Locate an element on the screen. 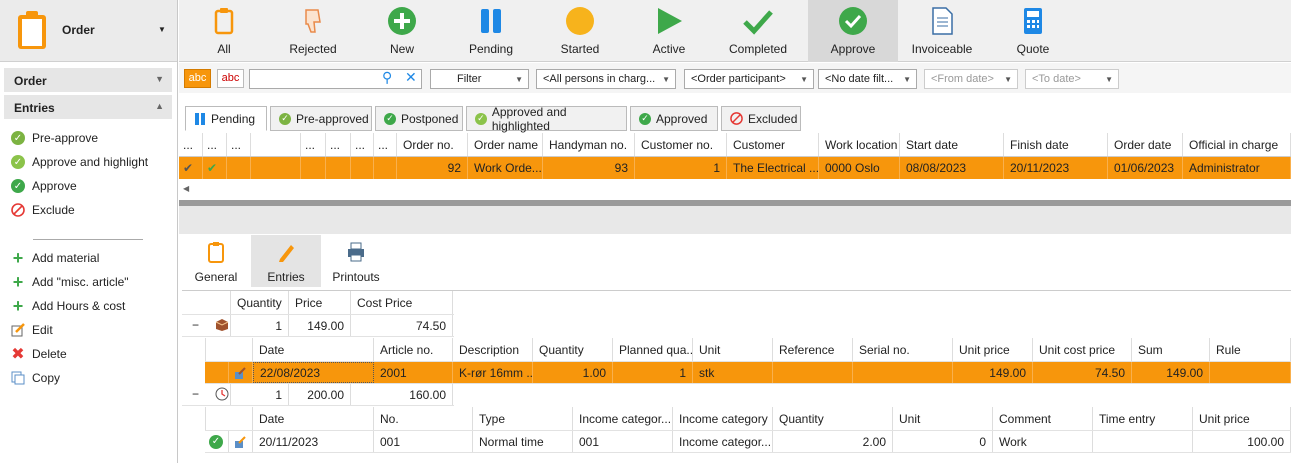  case-sensitive-toggle: abc is located at coordinates (197, 78).